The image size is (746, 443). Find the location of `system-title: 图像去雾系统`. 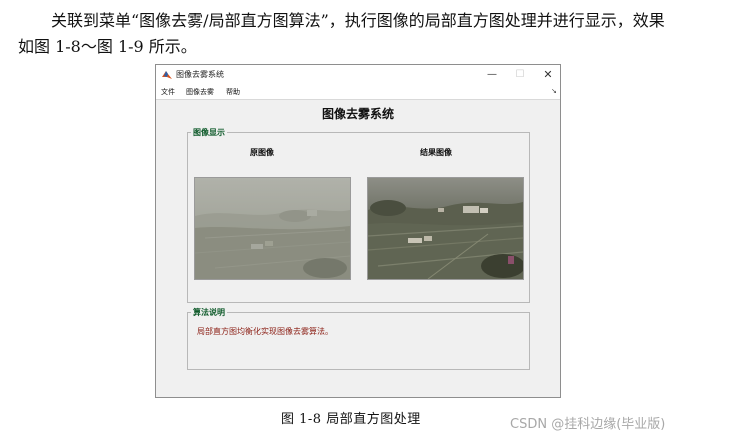

system-title: 图像去雾系统 is located at coordinates (357, 114).